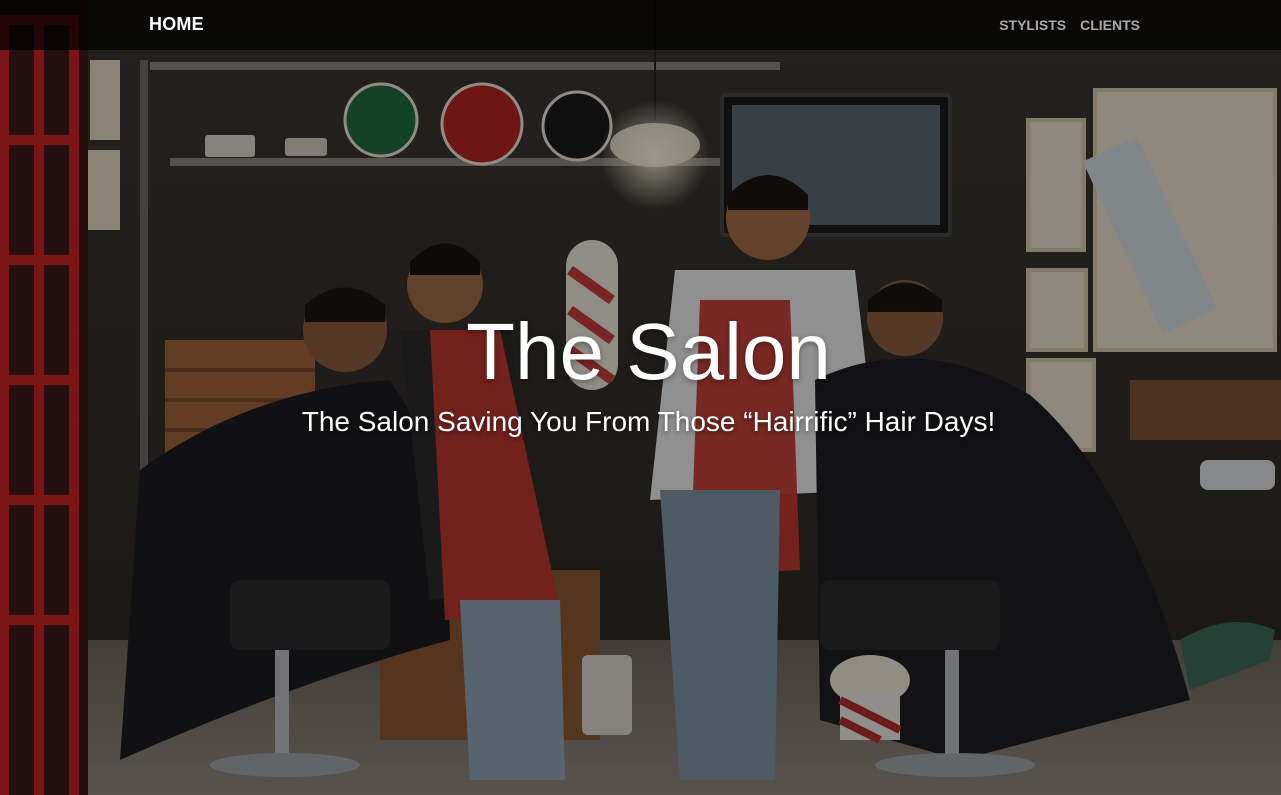  Describe the element at coordinates (1032, 25) in the screenshot. I see `nav-link-stylists: STYLISTS` at that location.